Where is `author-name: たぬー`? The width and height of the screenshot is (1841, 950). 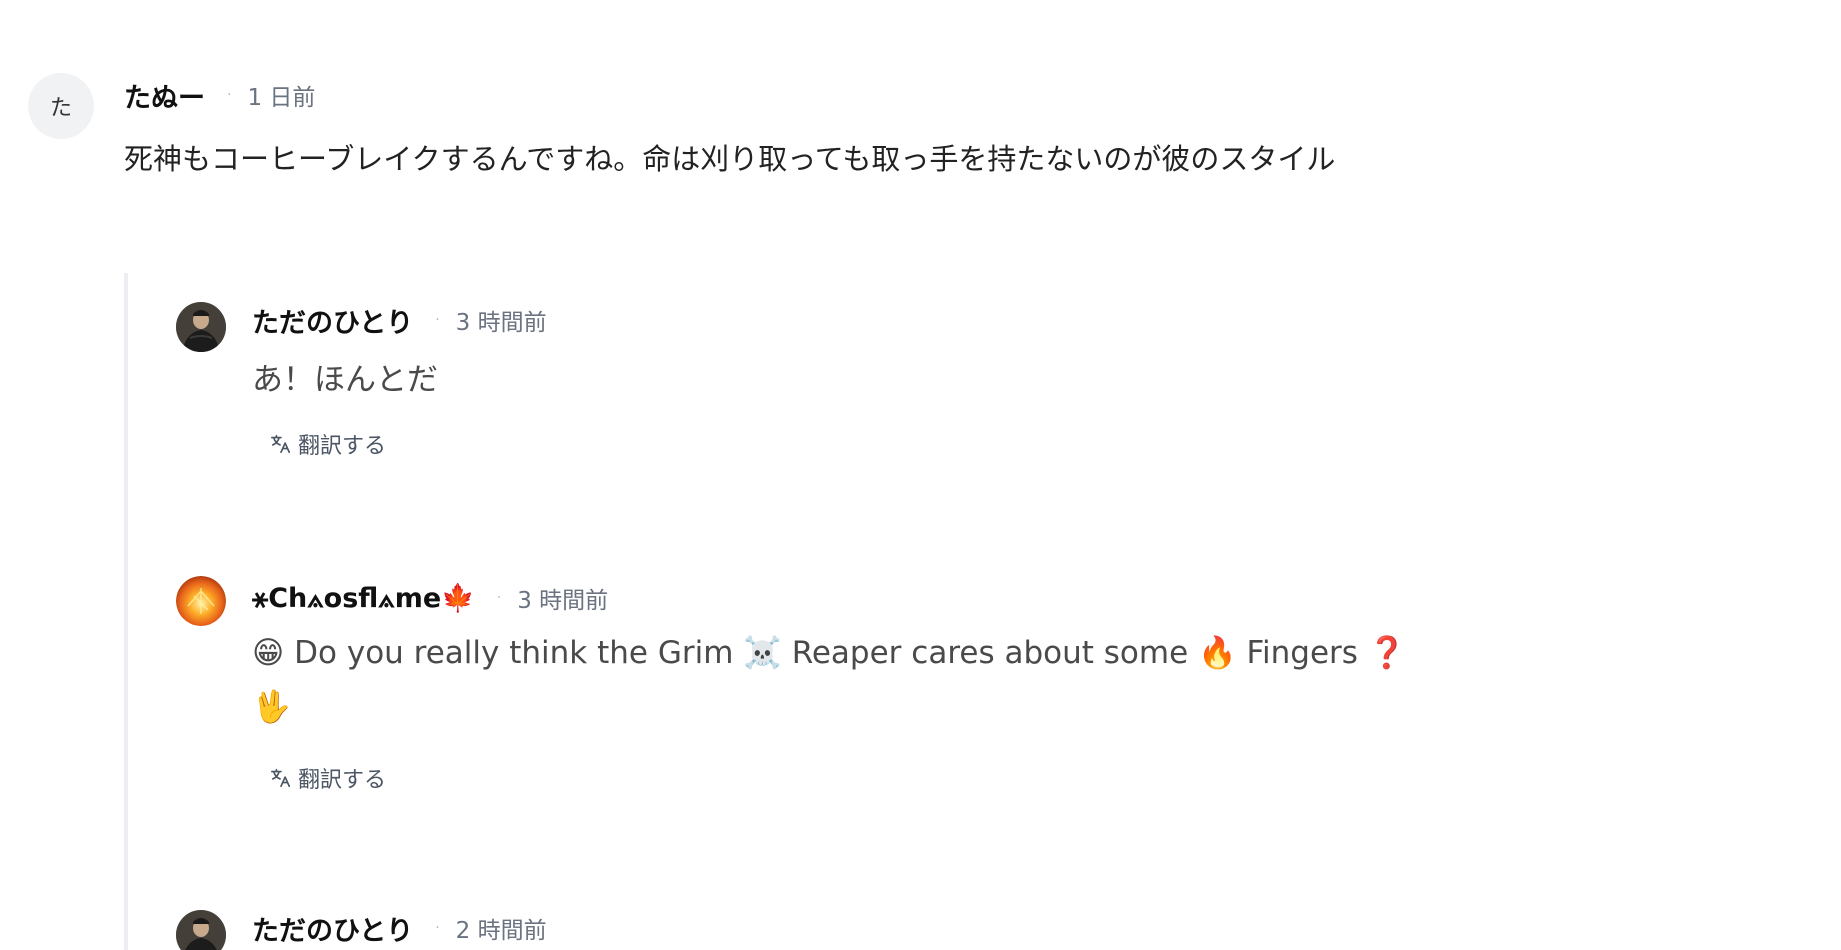
author-name: たぬー is located at coordinates (164, 95).